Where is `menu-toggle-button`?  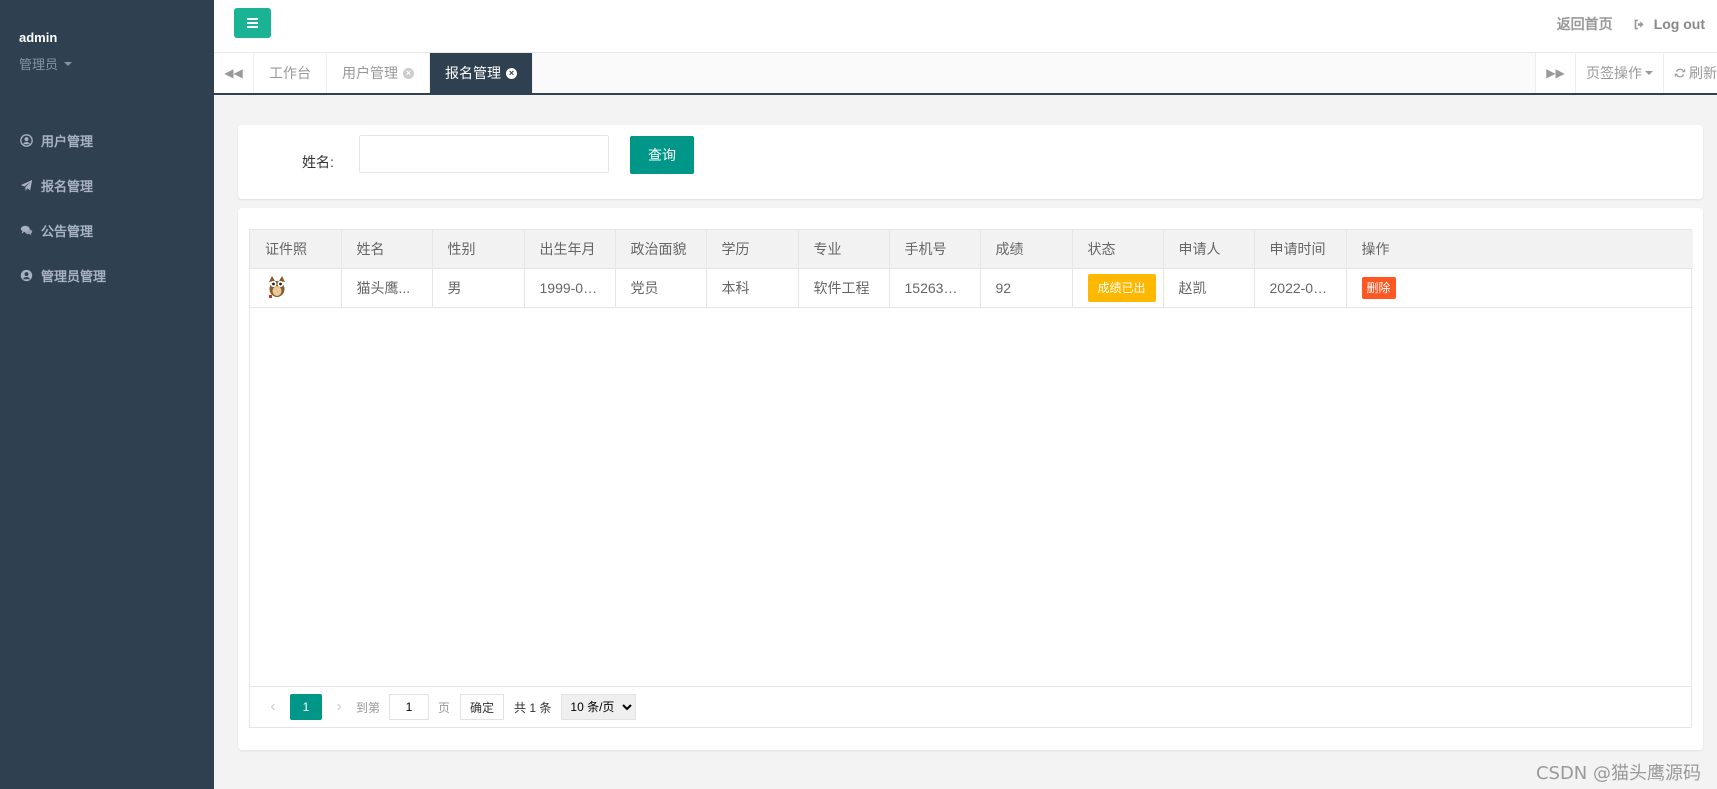 menu-toggle-button is located at coordinates (252, 23).